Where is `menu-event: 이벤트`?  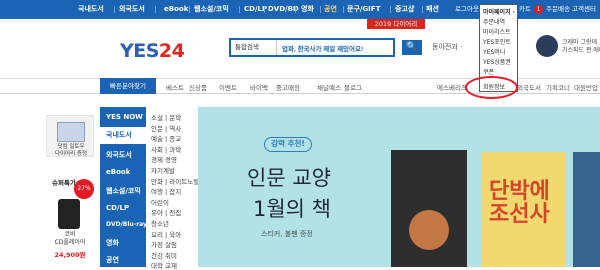
menu-event: 이벤트 is located at coordinates (228, 87).